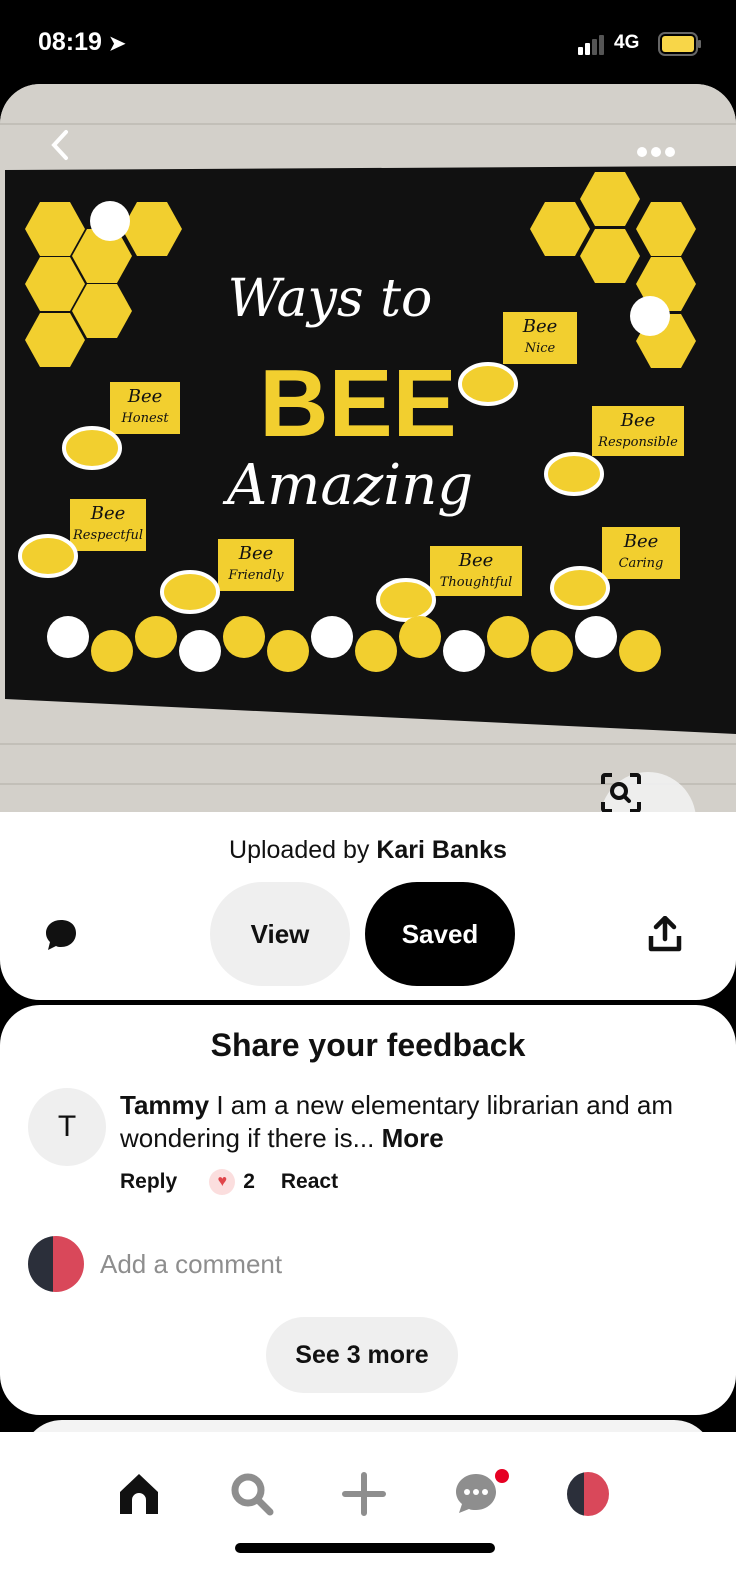 The image size is (736, 1592). What do you see at coordinates (502, 1476) in the screenshot?
I see `notification-dot` at bounding box center [502, 1476].